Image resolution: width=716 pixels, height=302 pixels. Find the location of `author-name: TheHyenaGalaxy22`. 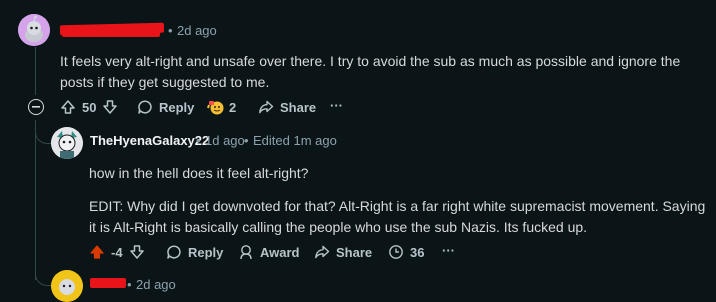

author-name: TheHyenaGalaxy22 is located at coordinates (149, 140).